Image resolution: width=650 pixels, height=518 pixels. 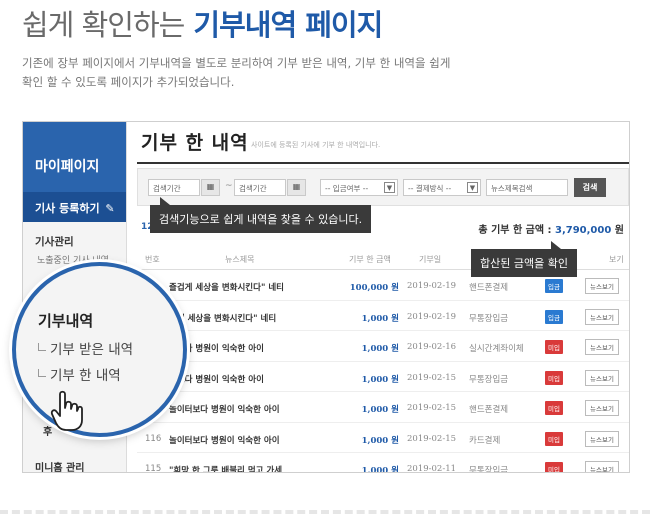 What do you see at coordinates (222, 318) in the screenshot?
I see `row-news-title: 겁게 세상을 변화시킨다" 네티` at bounding box center [222, 318].